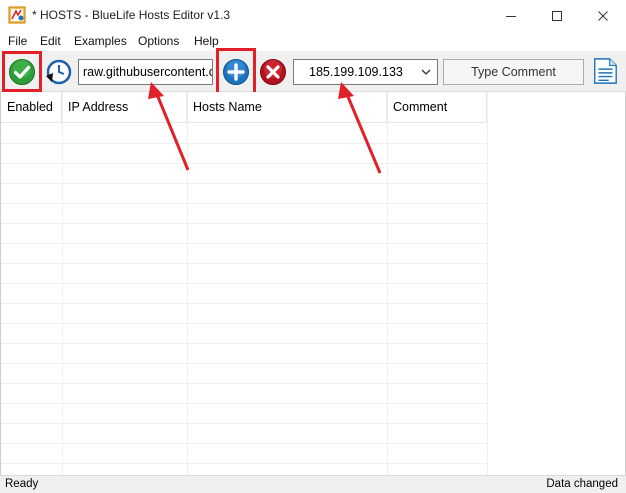 The height and width of the screenshot is (493, 626). What do you see at coordinates (17, 15) in the screenshot?
I see `app-icon` at bounding box center [17, 15].